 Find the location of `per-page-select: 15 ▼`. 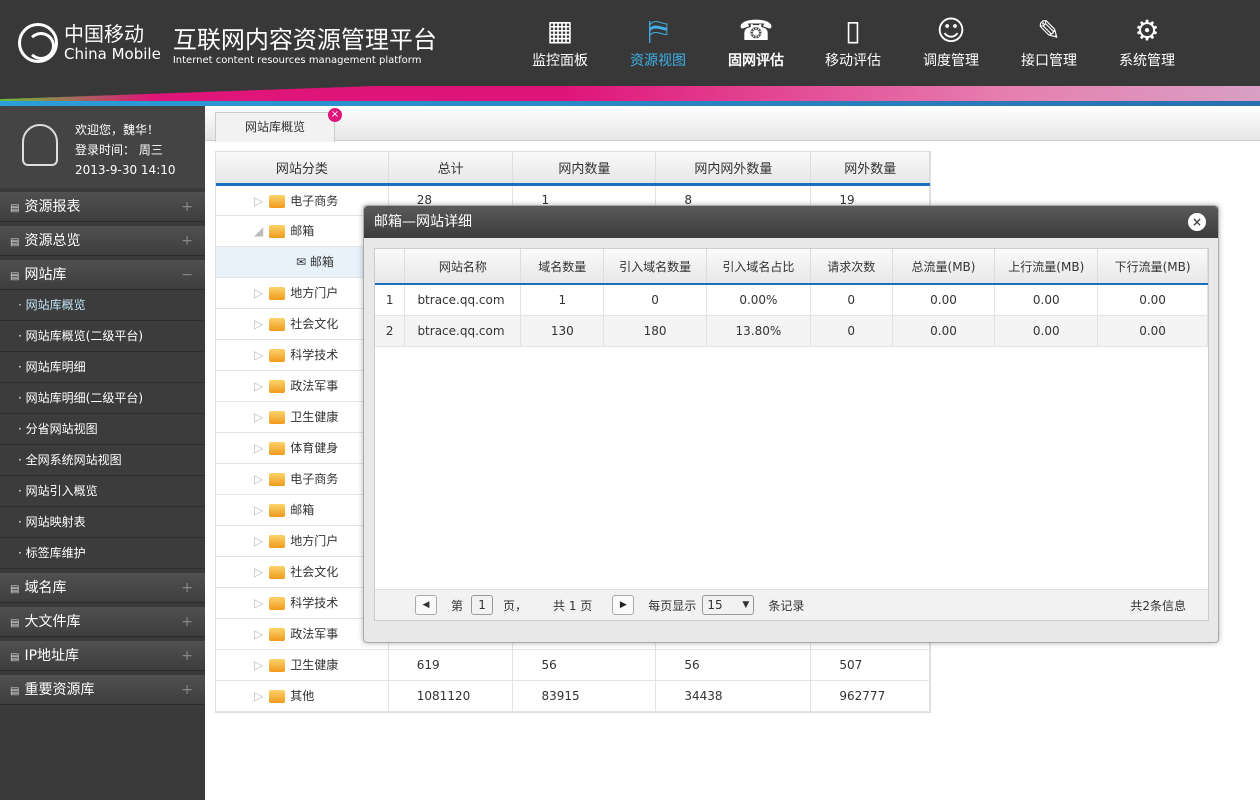

per-page-select: 15 ▼ is located at coordinates (728, 605).